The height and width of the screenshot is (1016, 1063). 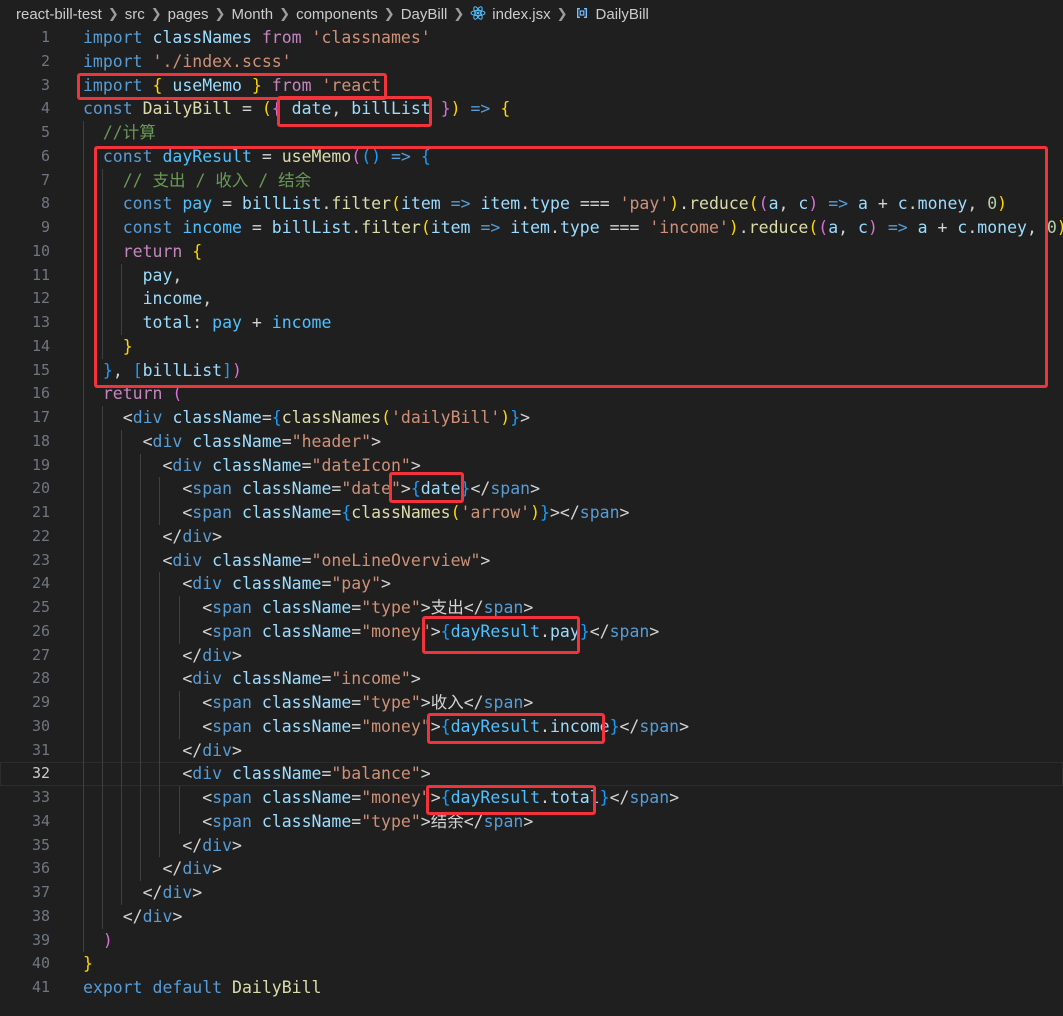 I want to click on line-number: 33, so click(x=40, y=797).